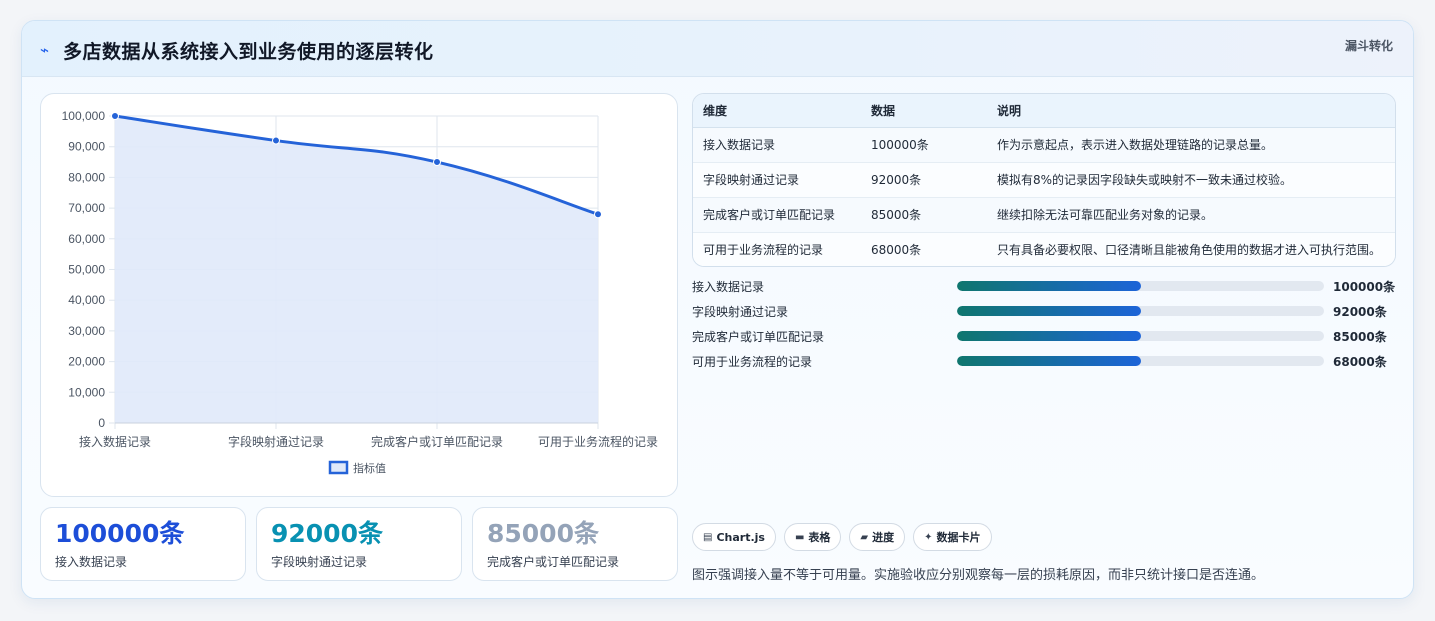  I want to click on stat-value: 85000条, so click(543, 533).